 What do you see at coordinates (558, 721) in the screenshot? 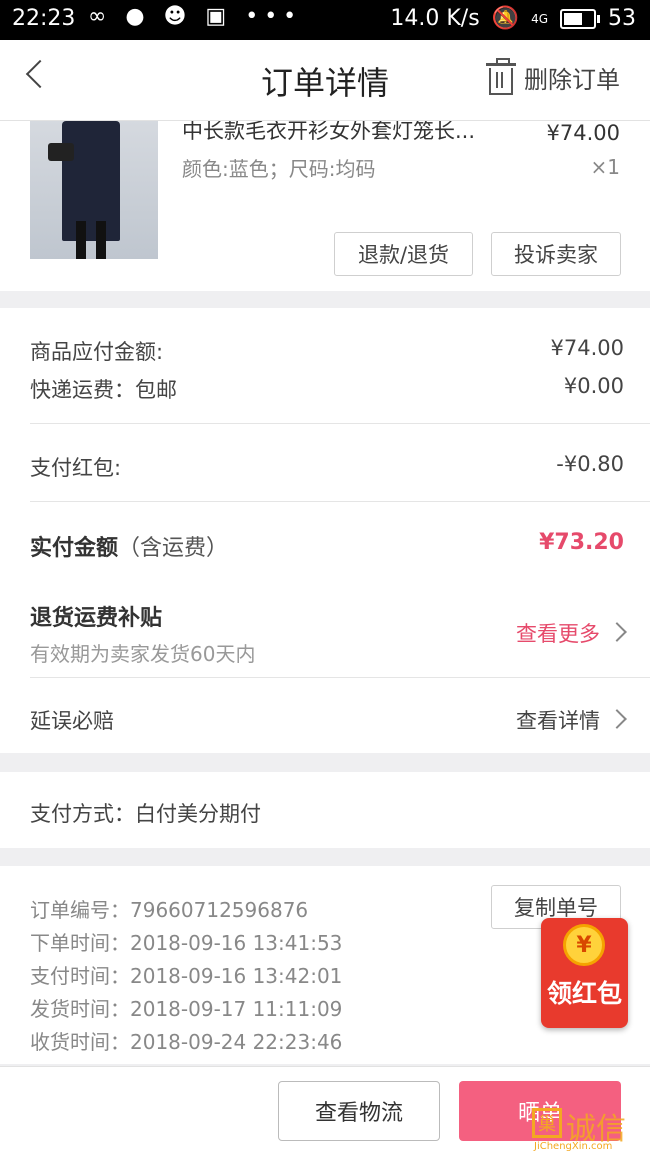
I see `delay-link-label: 查看详情` at bounding box center [558, 721].